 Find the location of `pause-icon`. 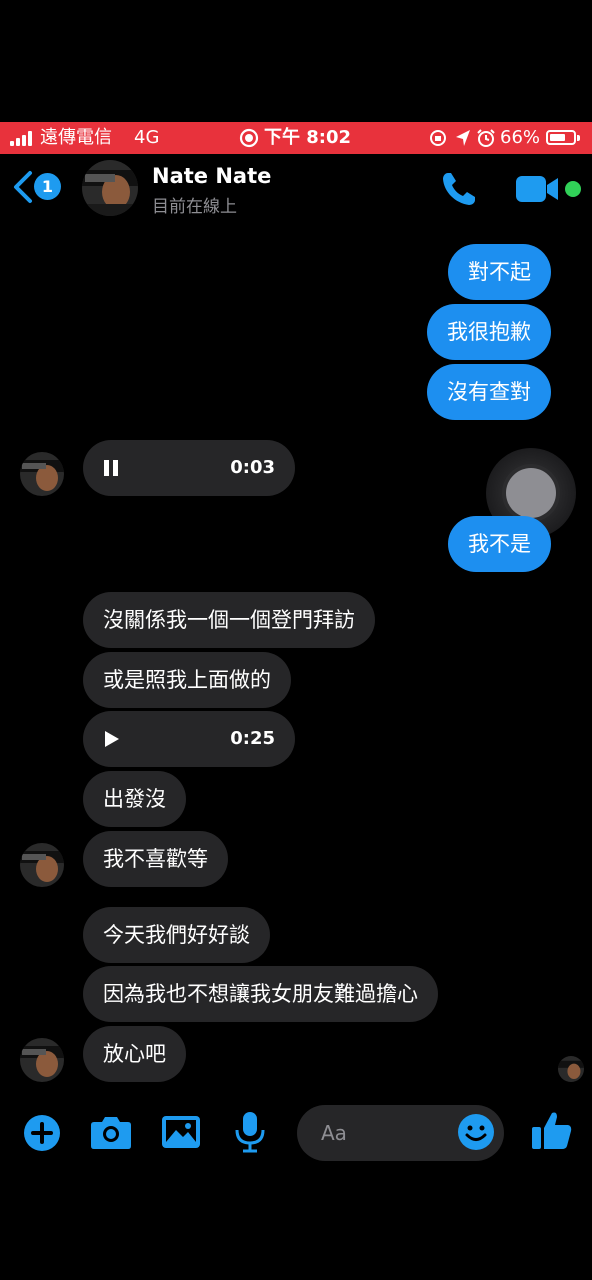

pause-icon is located at coordinates (111, 468).